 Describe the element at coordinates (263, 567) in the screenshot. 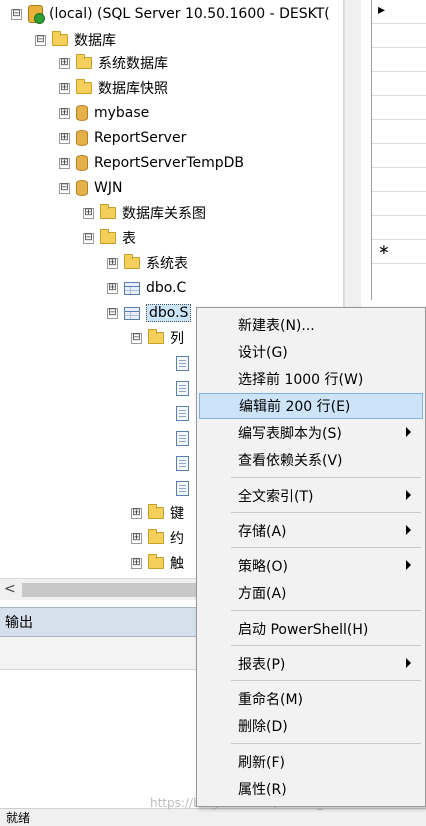

I see `menu-item-label: 策略(O)` at that location.